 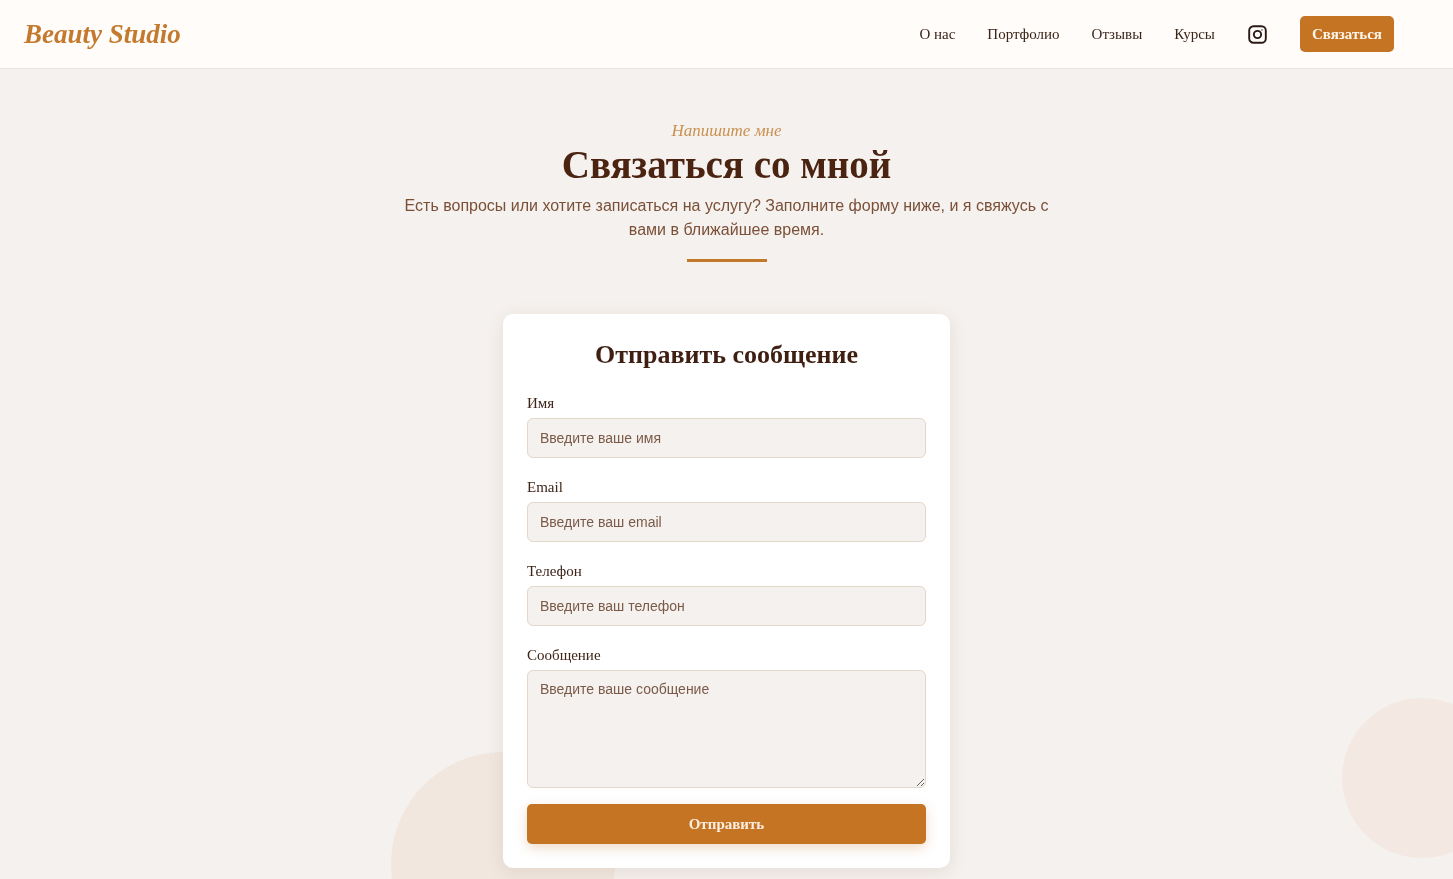 What do you see at coordinates (937, 34) in the screenshot?
I see `nav-link: О нас` at bounding box center [937, 34].